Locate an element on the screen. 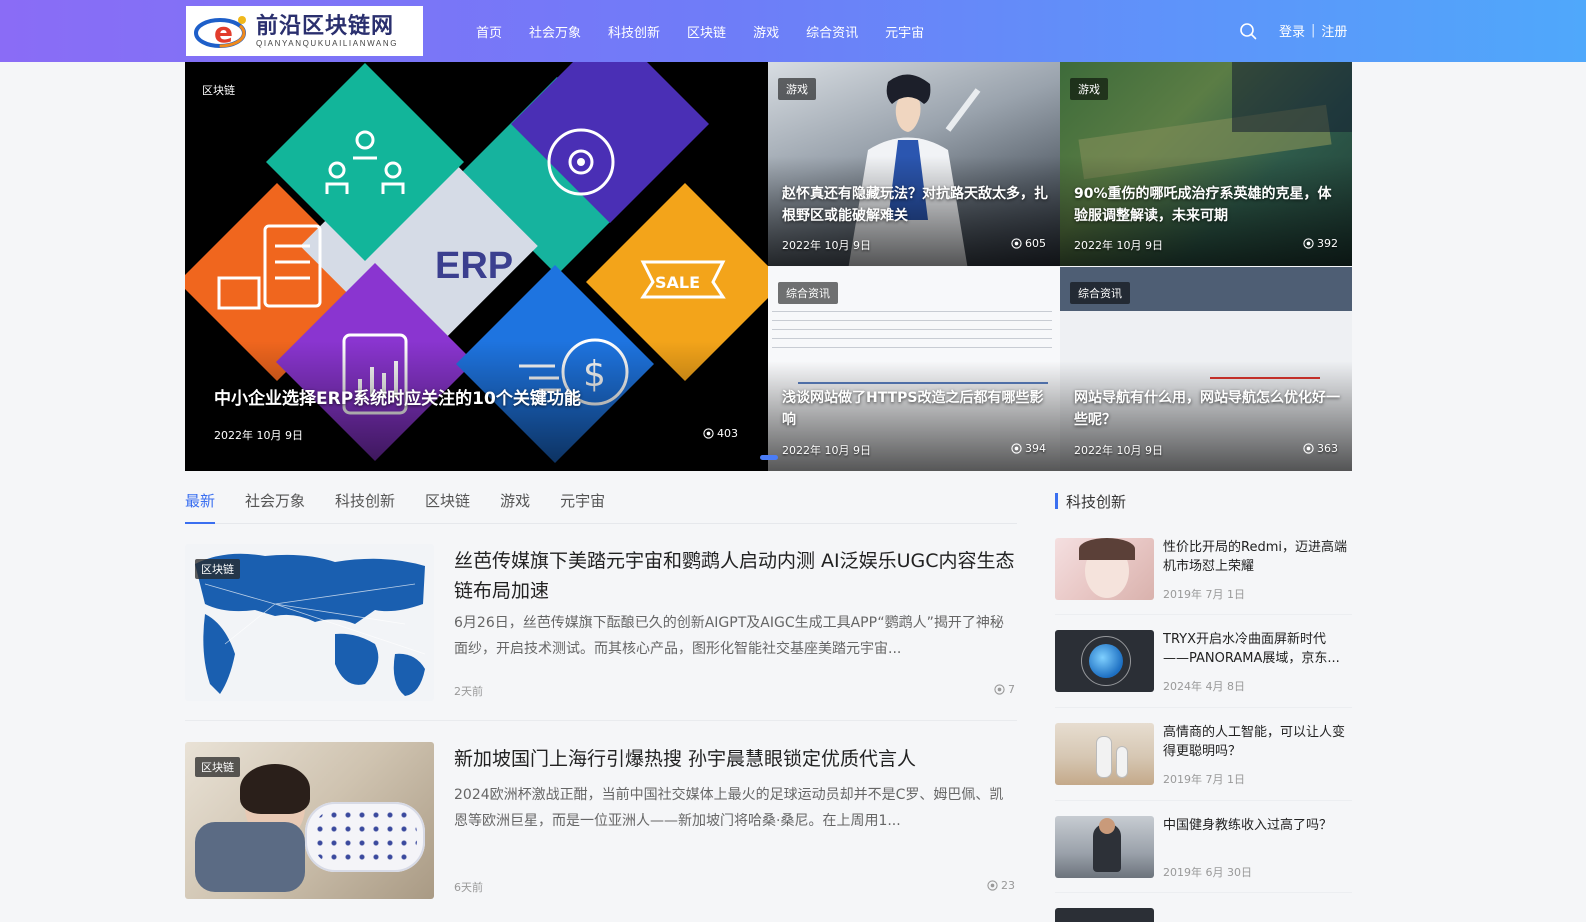 The height and width of the screenshot is (922, 1586). tab-tech: 科技创新 is located at coordinates (365, 507).